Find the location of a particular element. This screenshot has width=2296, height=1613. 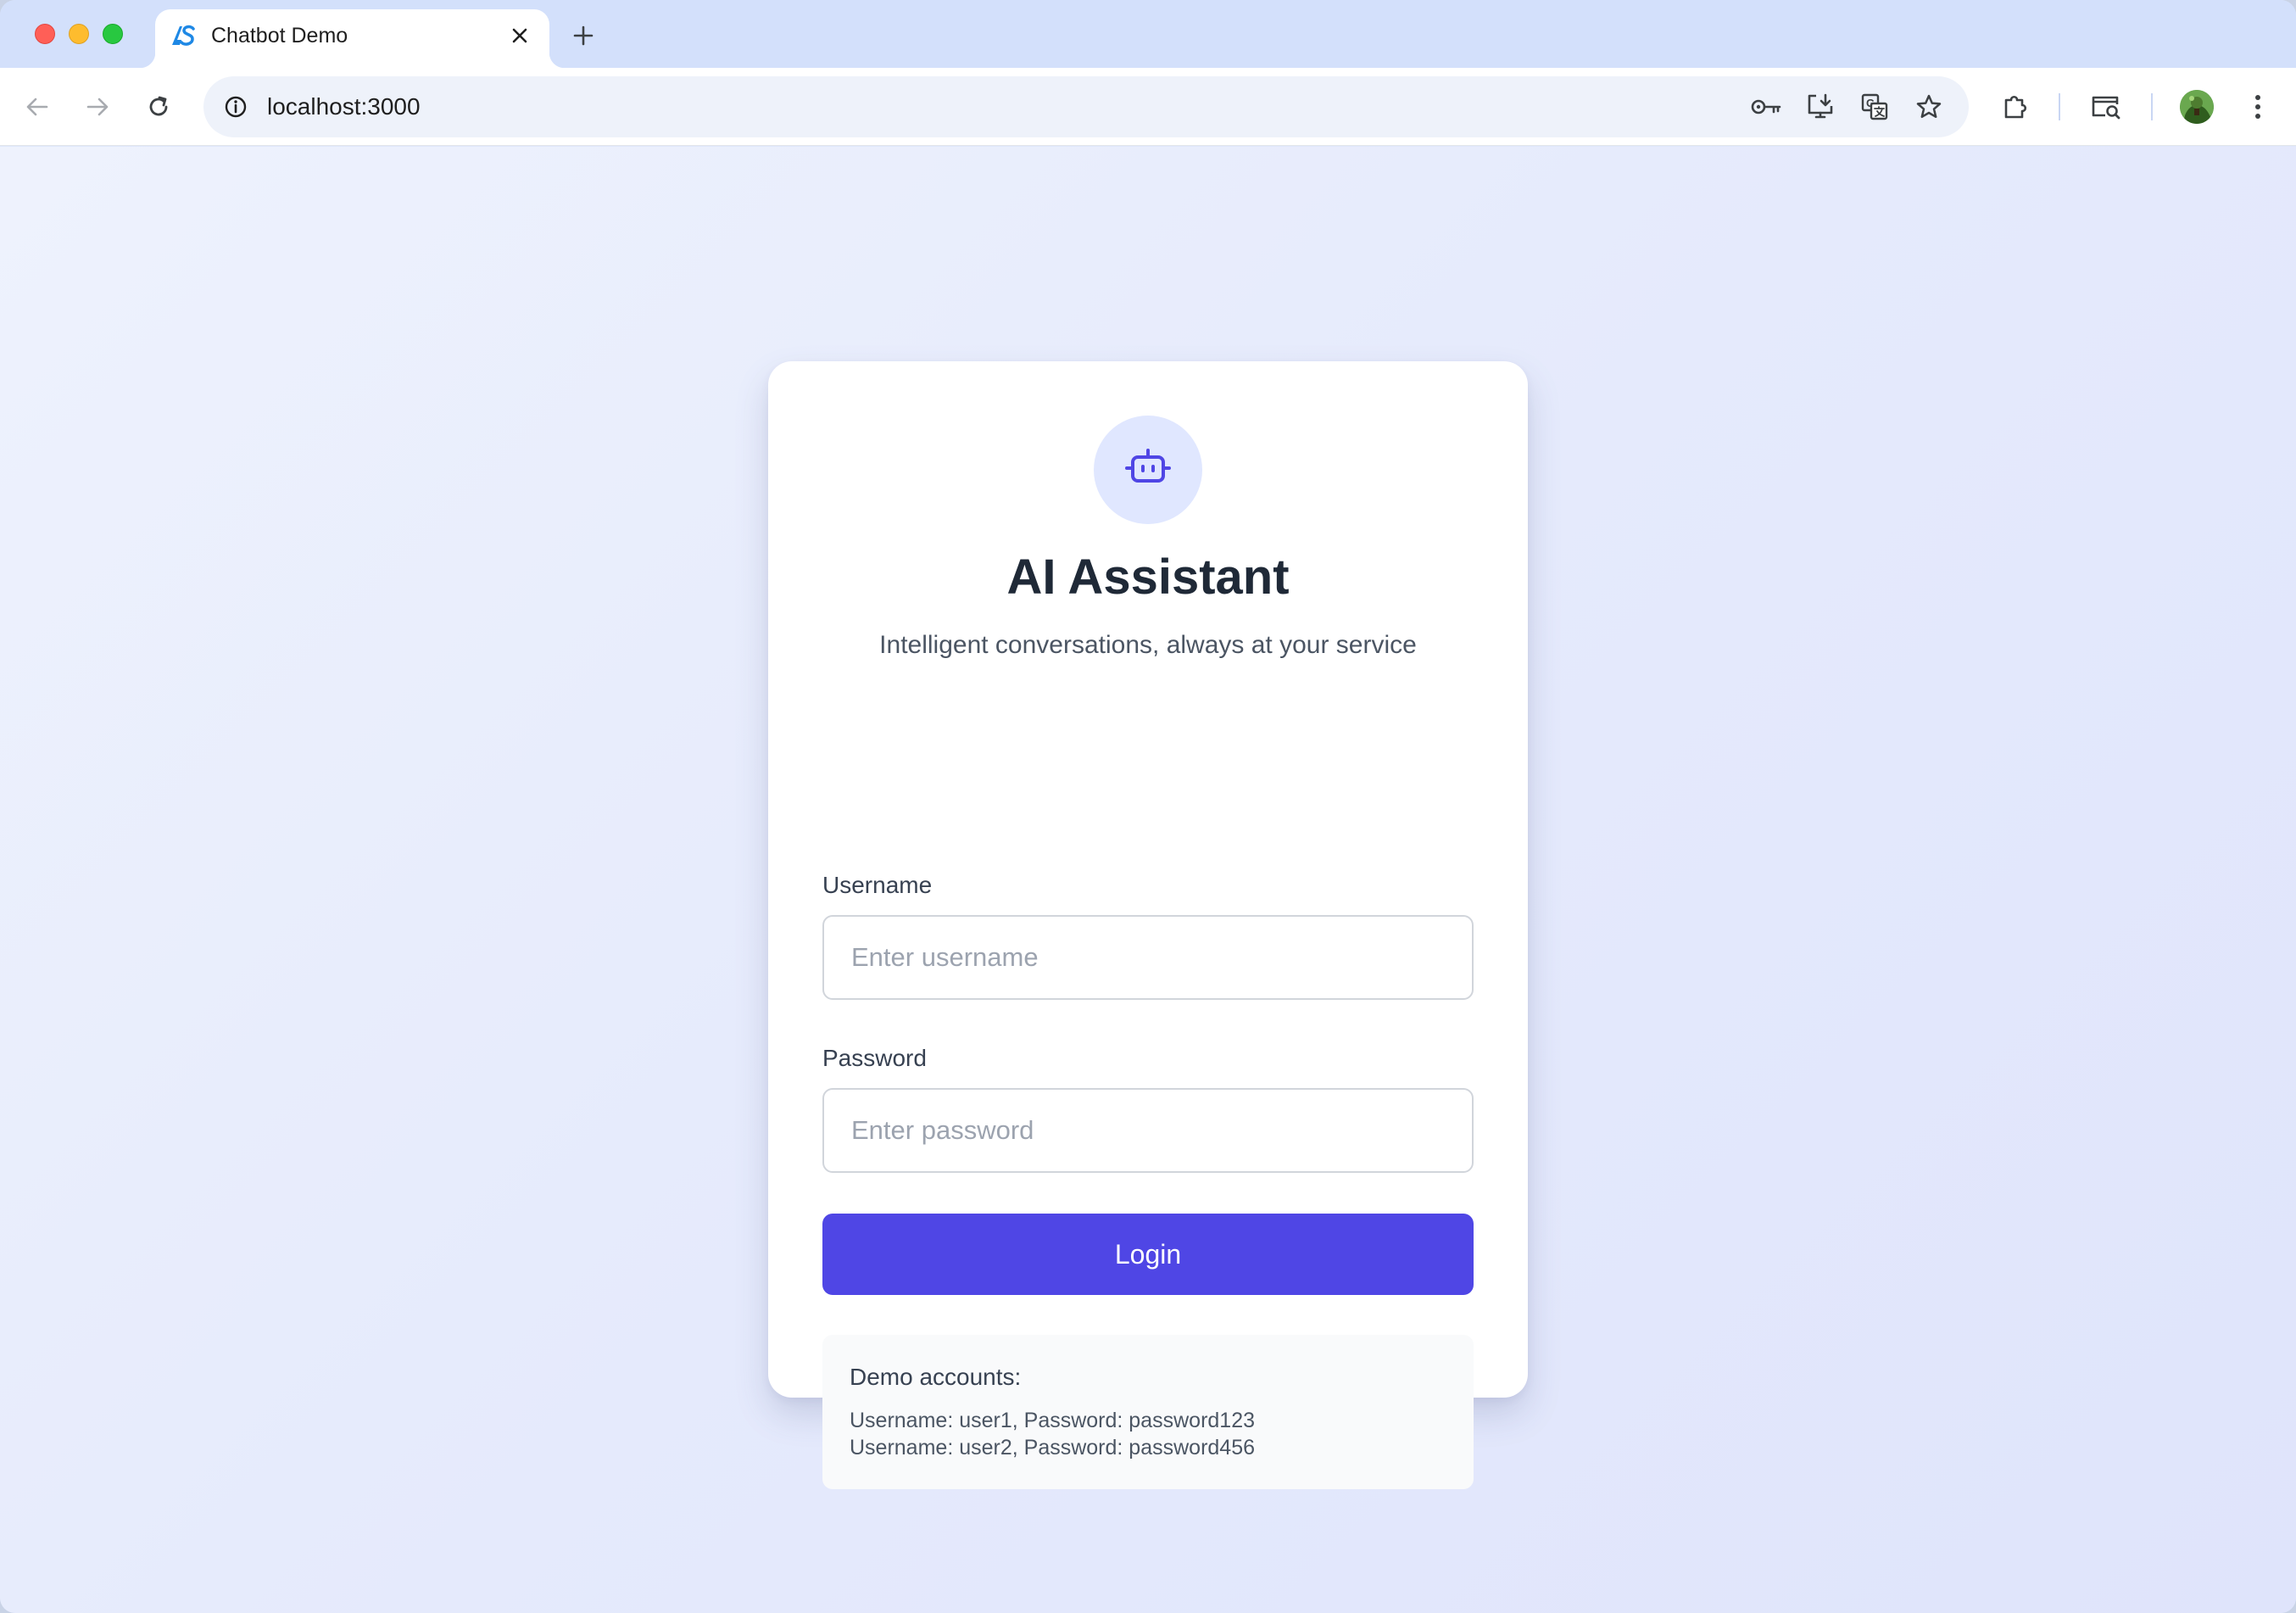

password-input is located at coordinates (1148, 1130).